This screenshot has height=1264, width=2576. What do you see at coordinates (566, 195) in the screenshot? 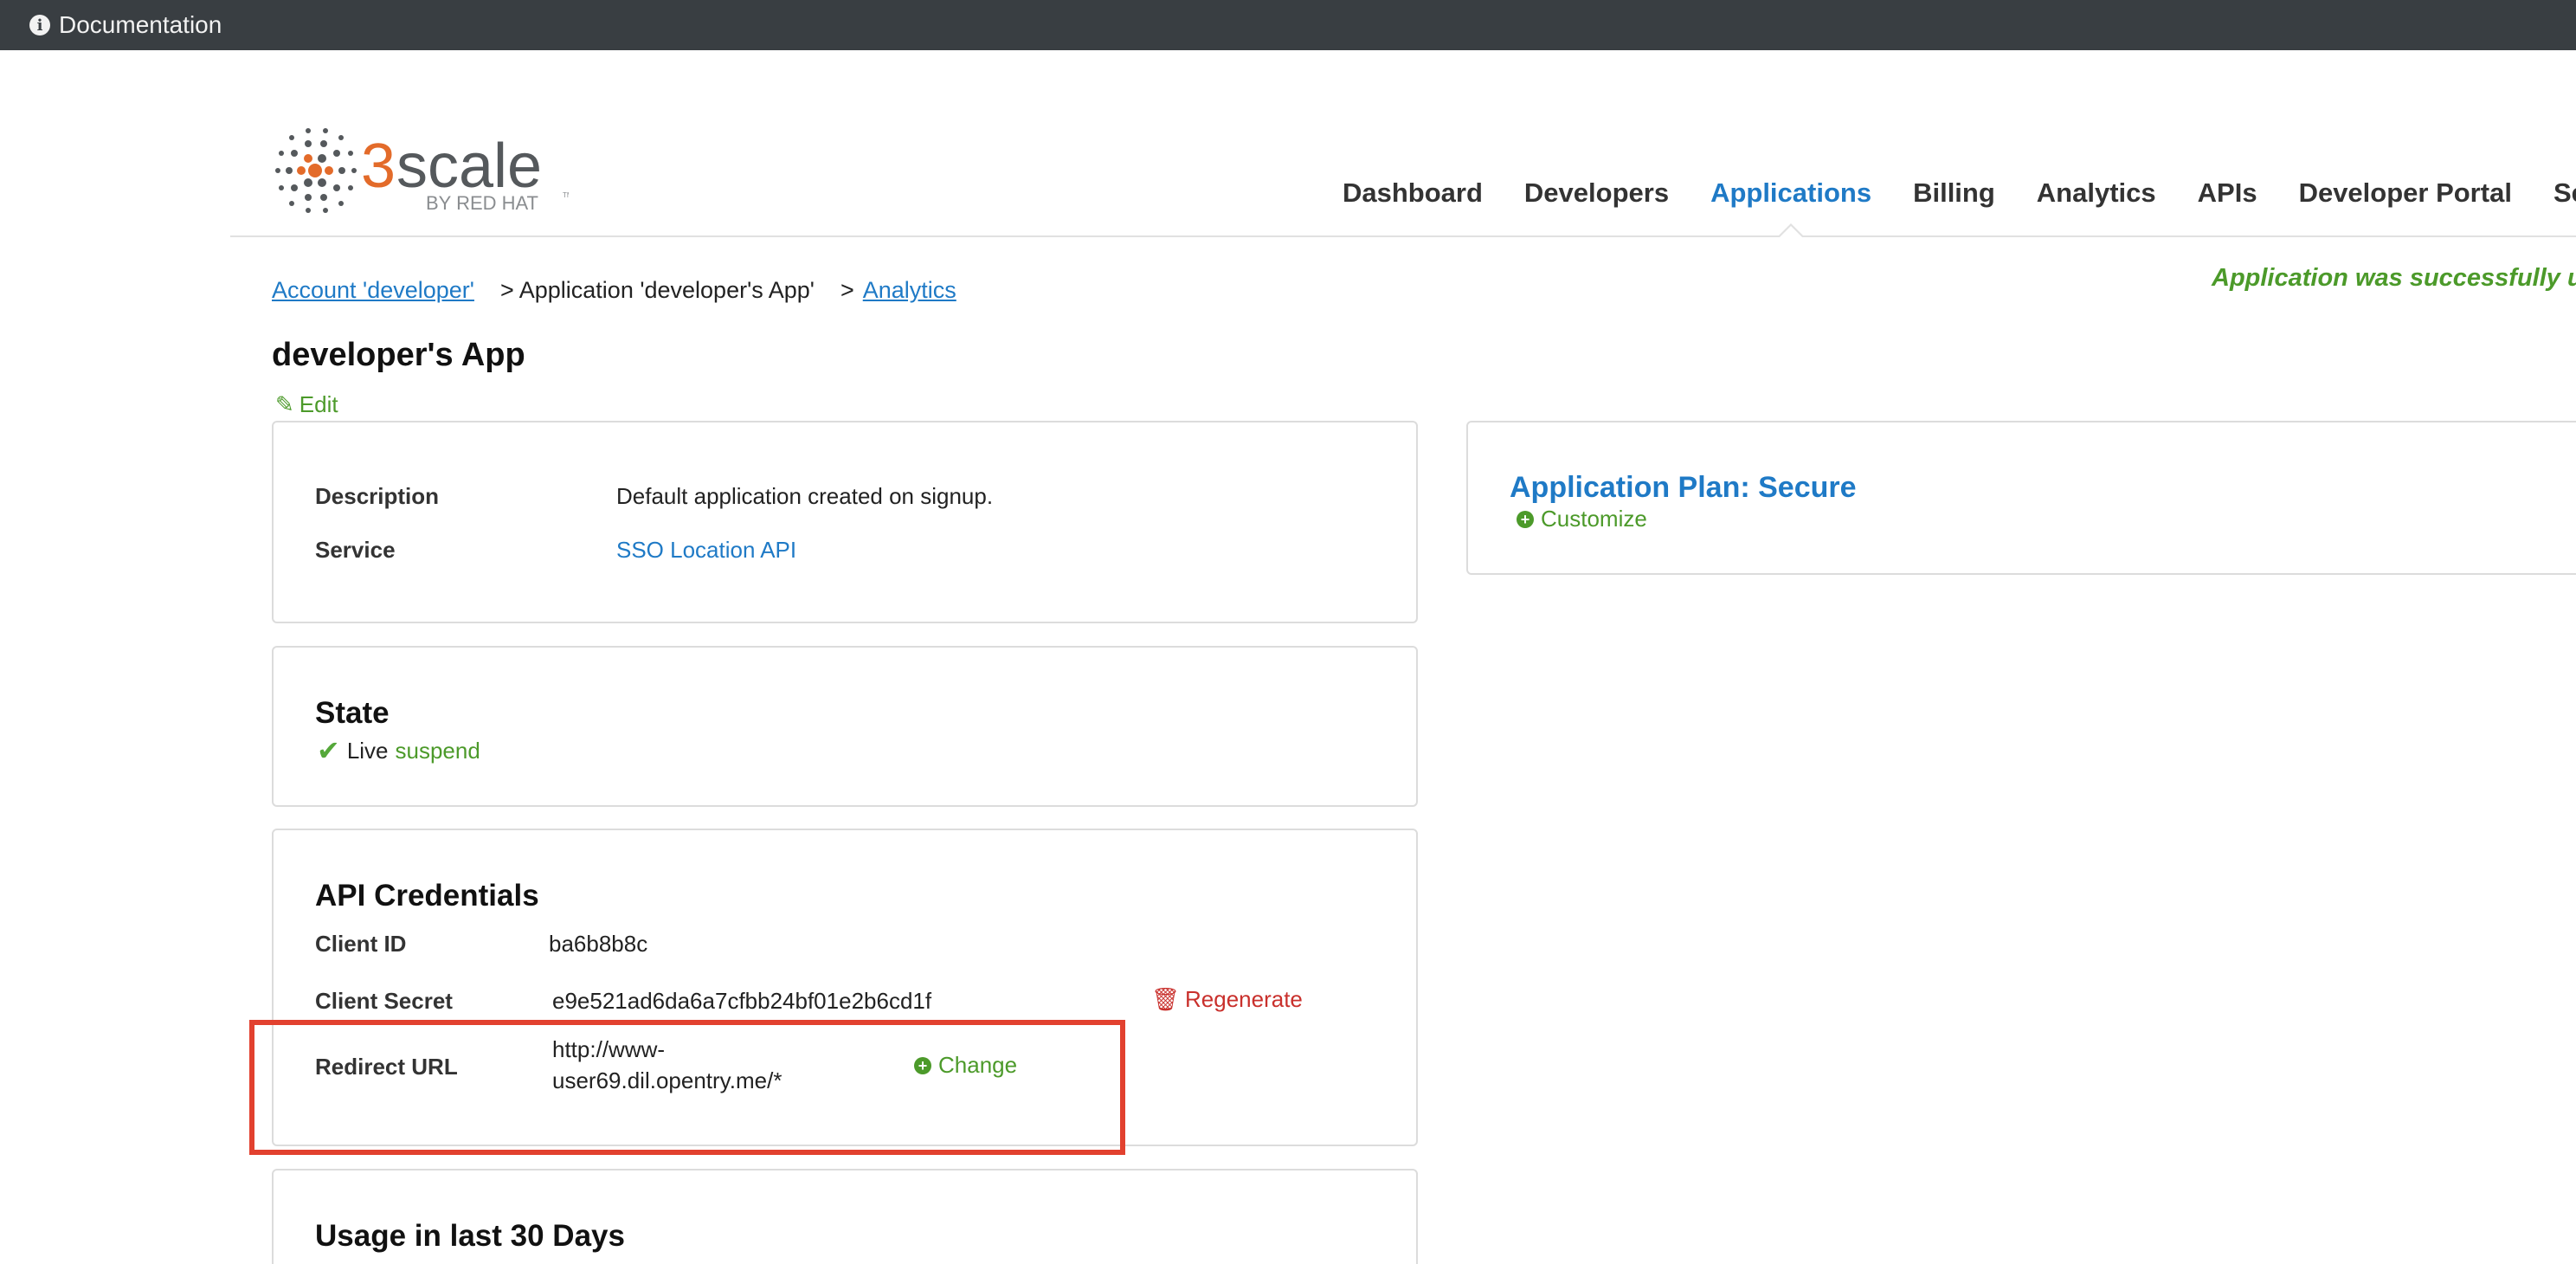
I see `logo-trademark: TM` at bounding box center [566, 195].